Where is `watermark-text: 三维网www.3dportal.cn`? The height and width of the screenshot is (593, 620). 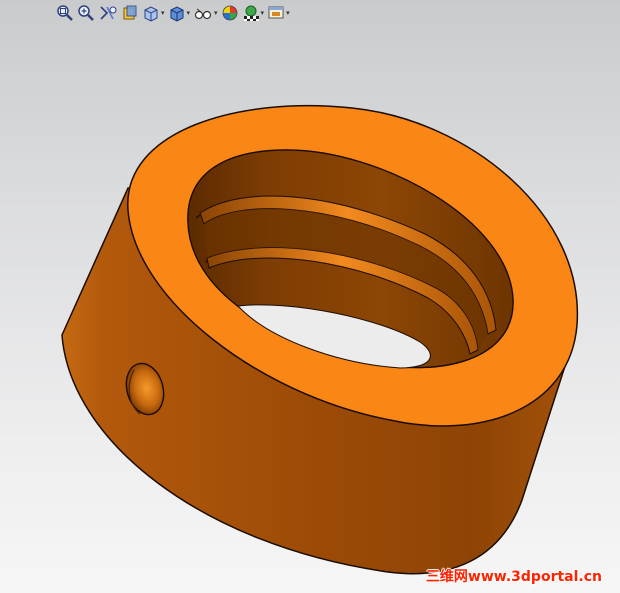 watermark-text: 三维网www.3dportal.cn is located at coordinates (513, 577).